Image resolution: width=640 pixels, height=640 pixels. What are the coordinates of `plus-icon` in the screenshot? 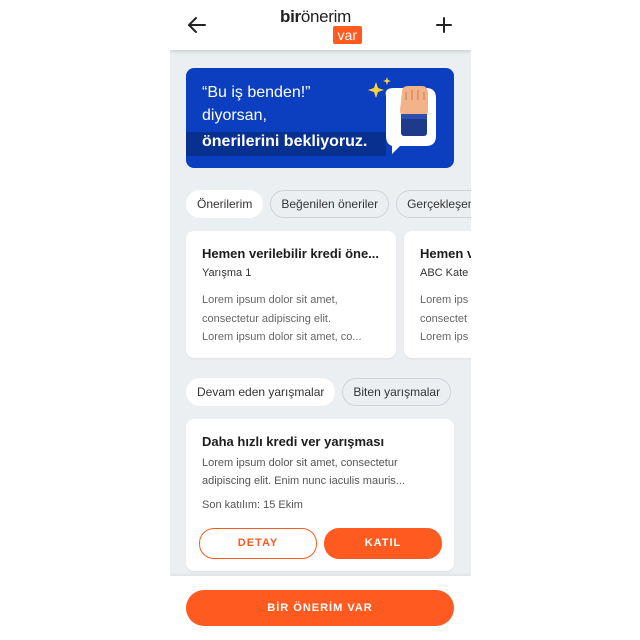 It's located at (444, 25).